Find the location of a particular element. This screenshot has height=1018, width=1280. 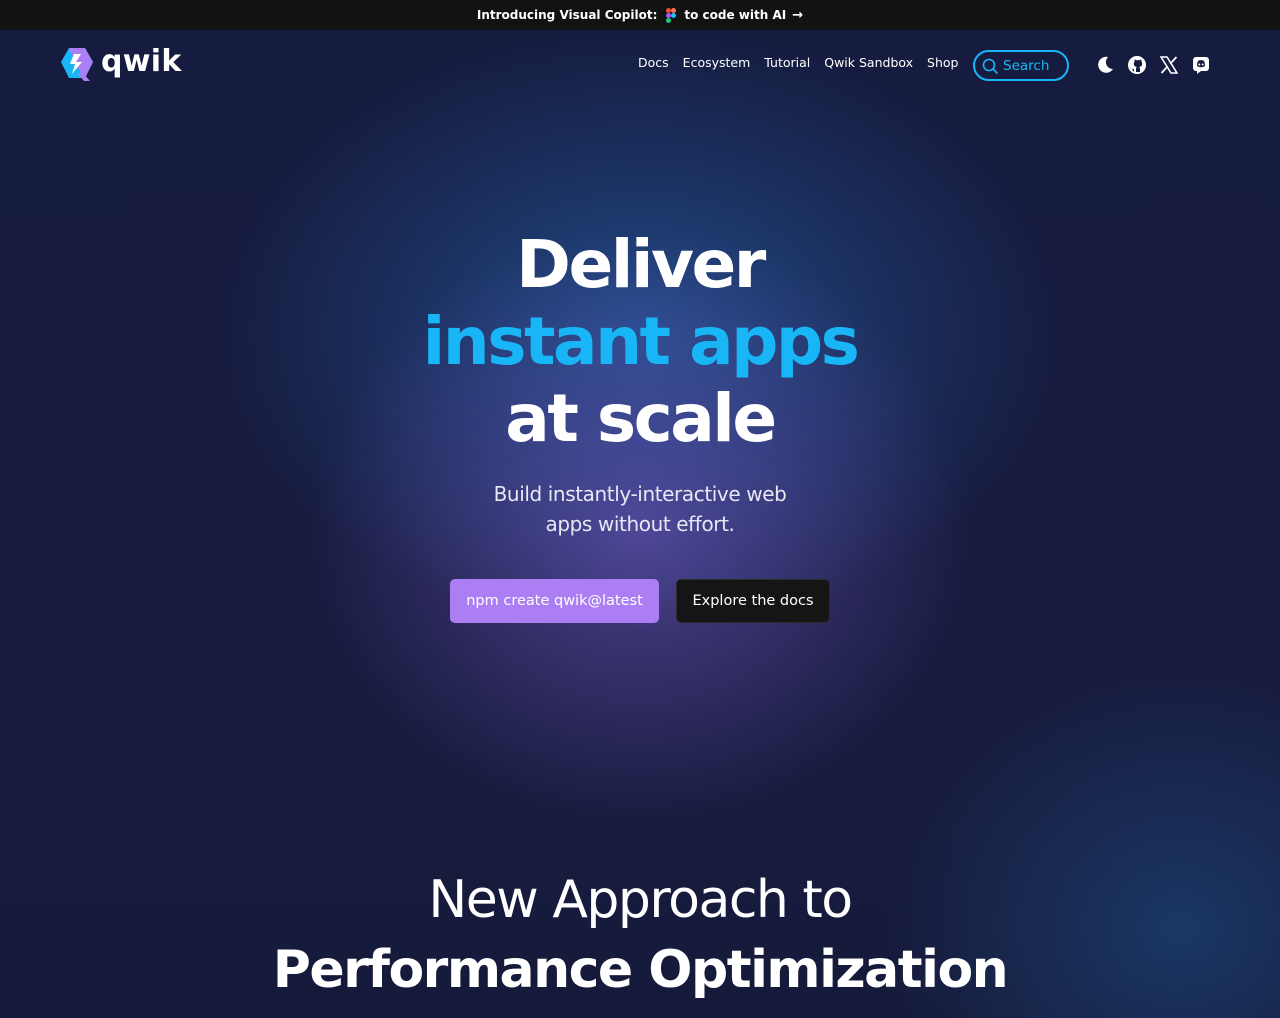

qwik-logo: qwik is located at coordinates (121, 62).